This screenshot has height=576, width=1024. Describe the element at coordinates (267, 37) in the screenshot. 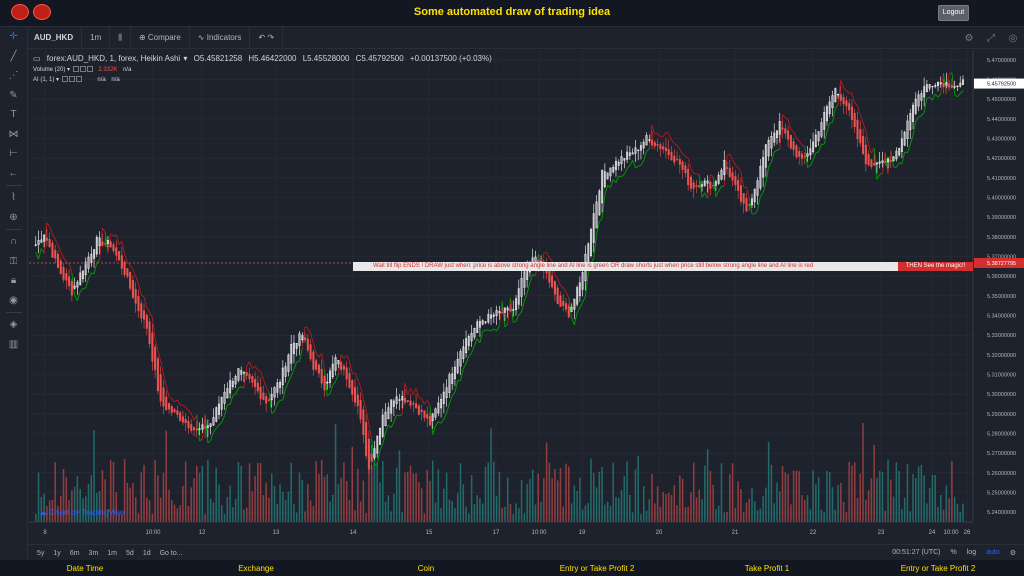

I see `undo-redo: ↶ ↷` at that location.